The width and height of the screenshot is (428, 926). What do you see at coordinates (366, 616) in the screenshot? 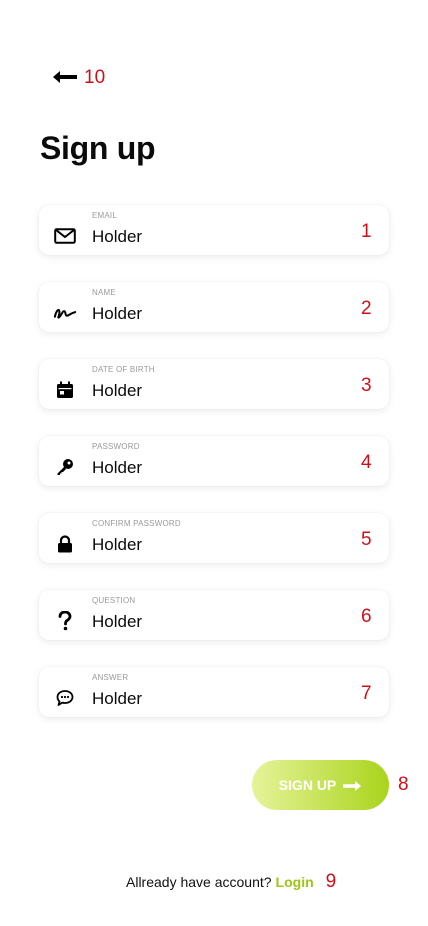
I see `annotation-label: 6` at bounding box center [366, 616].